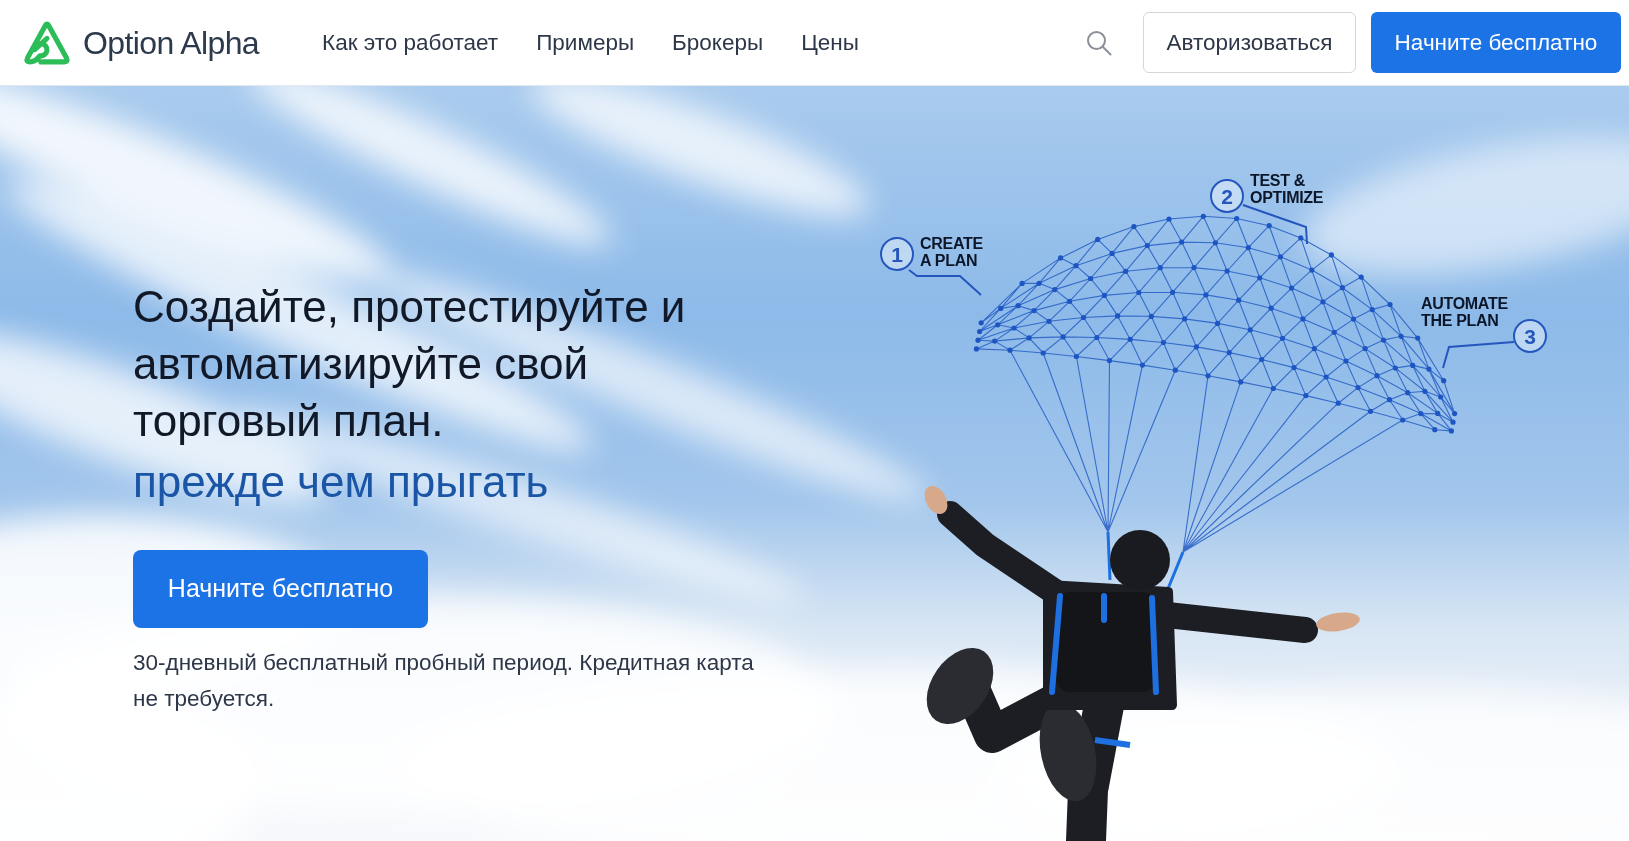 The width and height of the screenshot is (1629, 841). What do you see at coordinates (1275, 224) in the screenshot?
I see `leader-line` at bounding box center [1275, 224].